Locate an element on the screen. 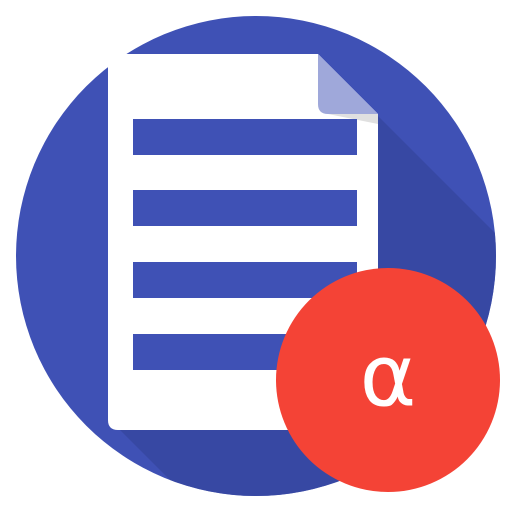 The image size is (512, 512). alpha-icon: α is located at coordinates (388, 376).